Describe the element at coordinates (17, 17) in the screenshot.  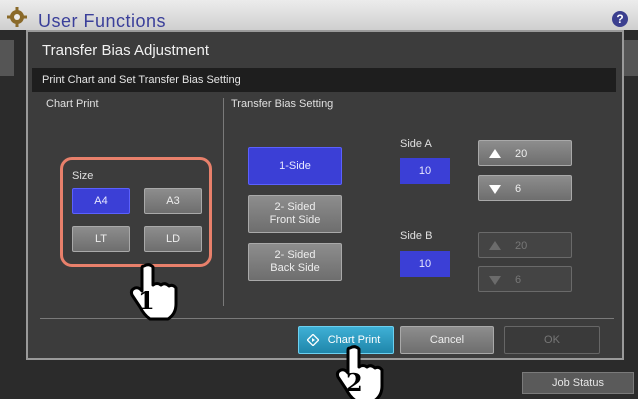
I see `gear-icon` at that location.